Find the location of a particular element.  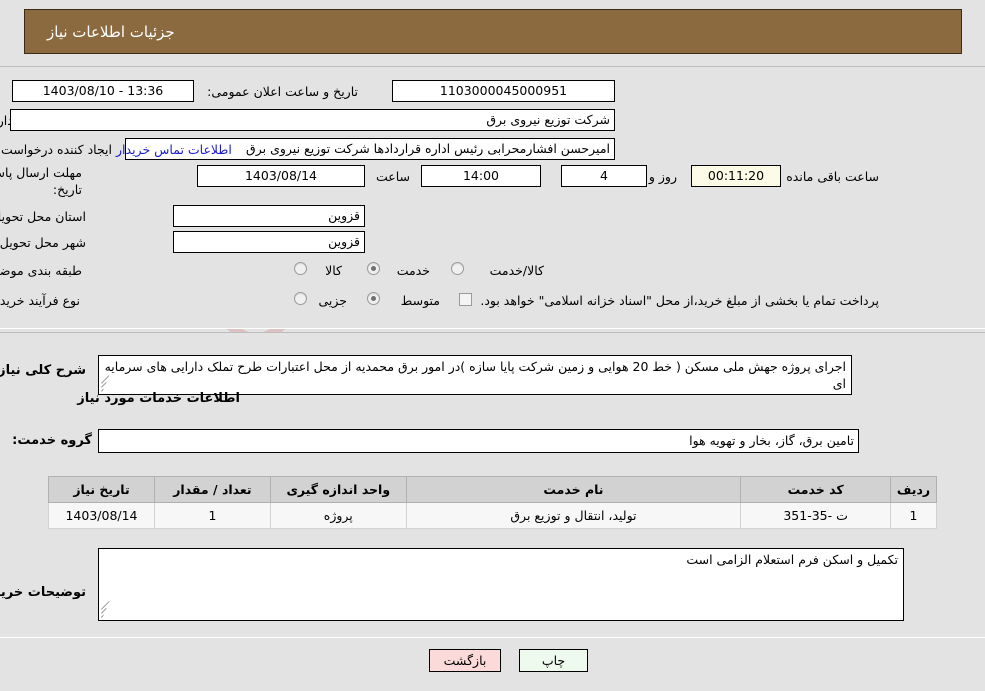

cell-unit: پروژه is located at coordinates (338, 515).